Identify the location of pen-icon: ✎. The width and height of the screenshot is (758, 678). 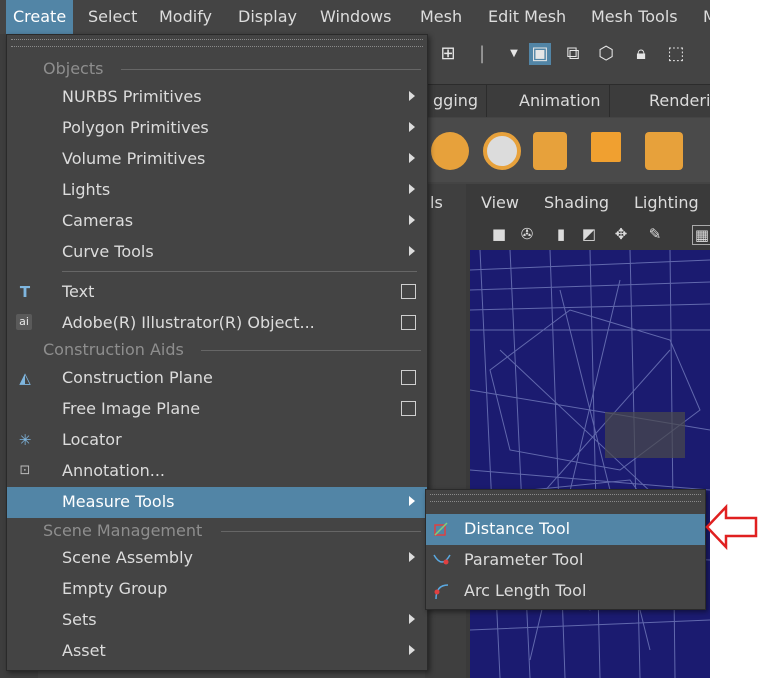
(655, 234).